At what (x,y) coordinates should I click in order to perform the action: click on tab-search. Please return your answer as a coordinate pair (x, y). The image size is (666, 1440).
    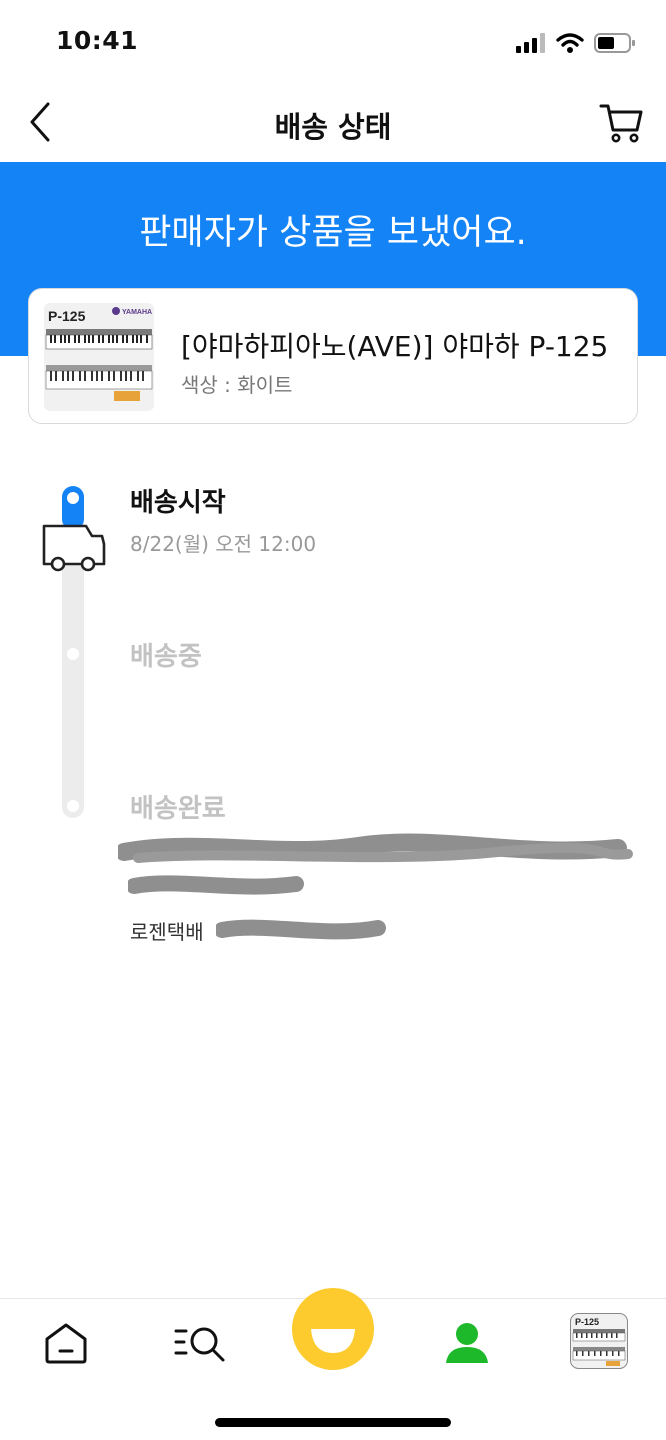
    Looking at the image, I should click on (200, 1345).